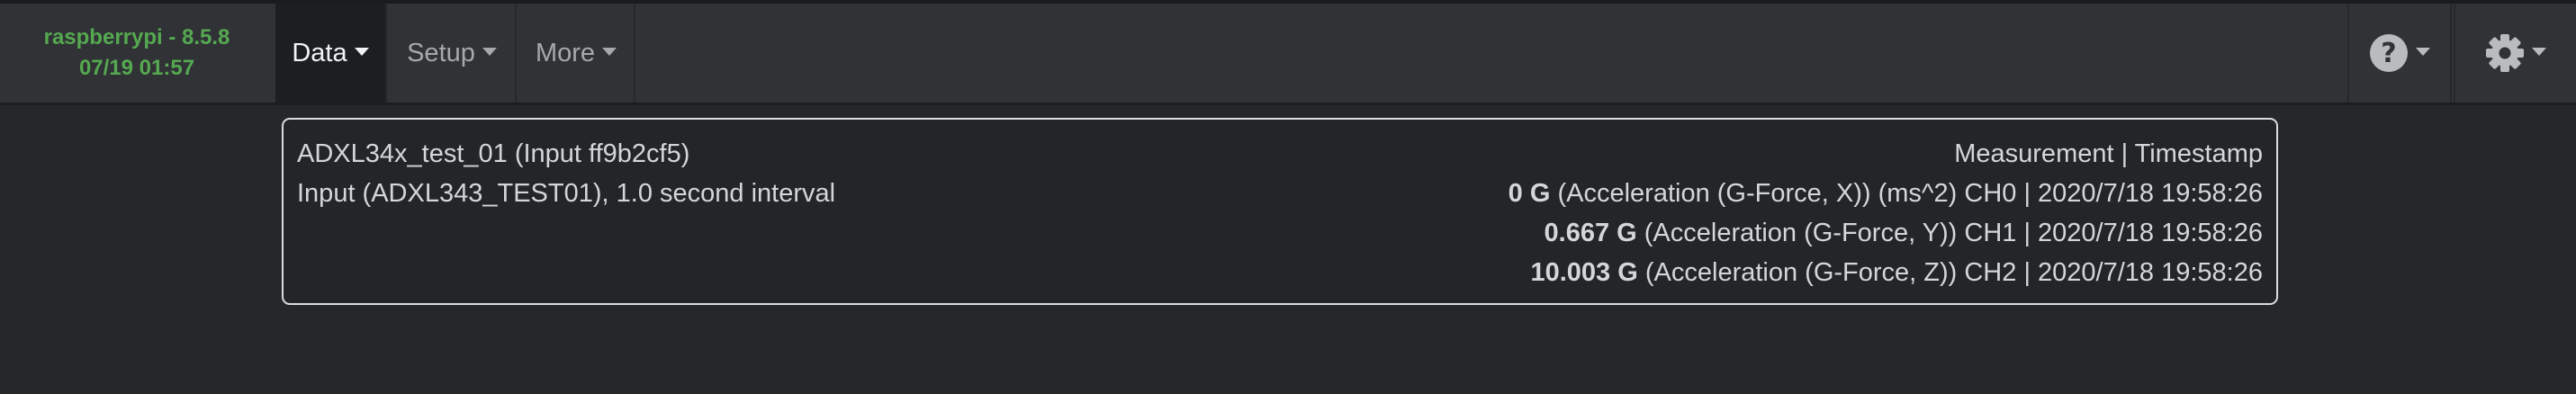  I want to click on nav-setup-label: Setup, so click(441, 52).